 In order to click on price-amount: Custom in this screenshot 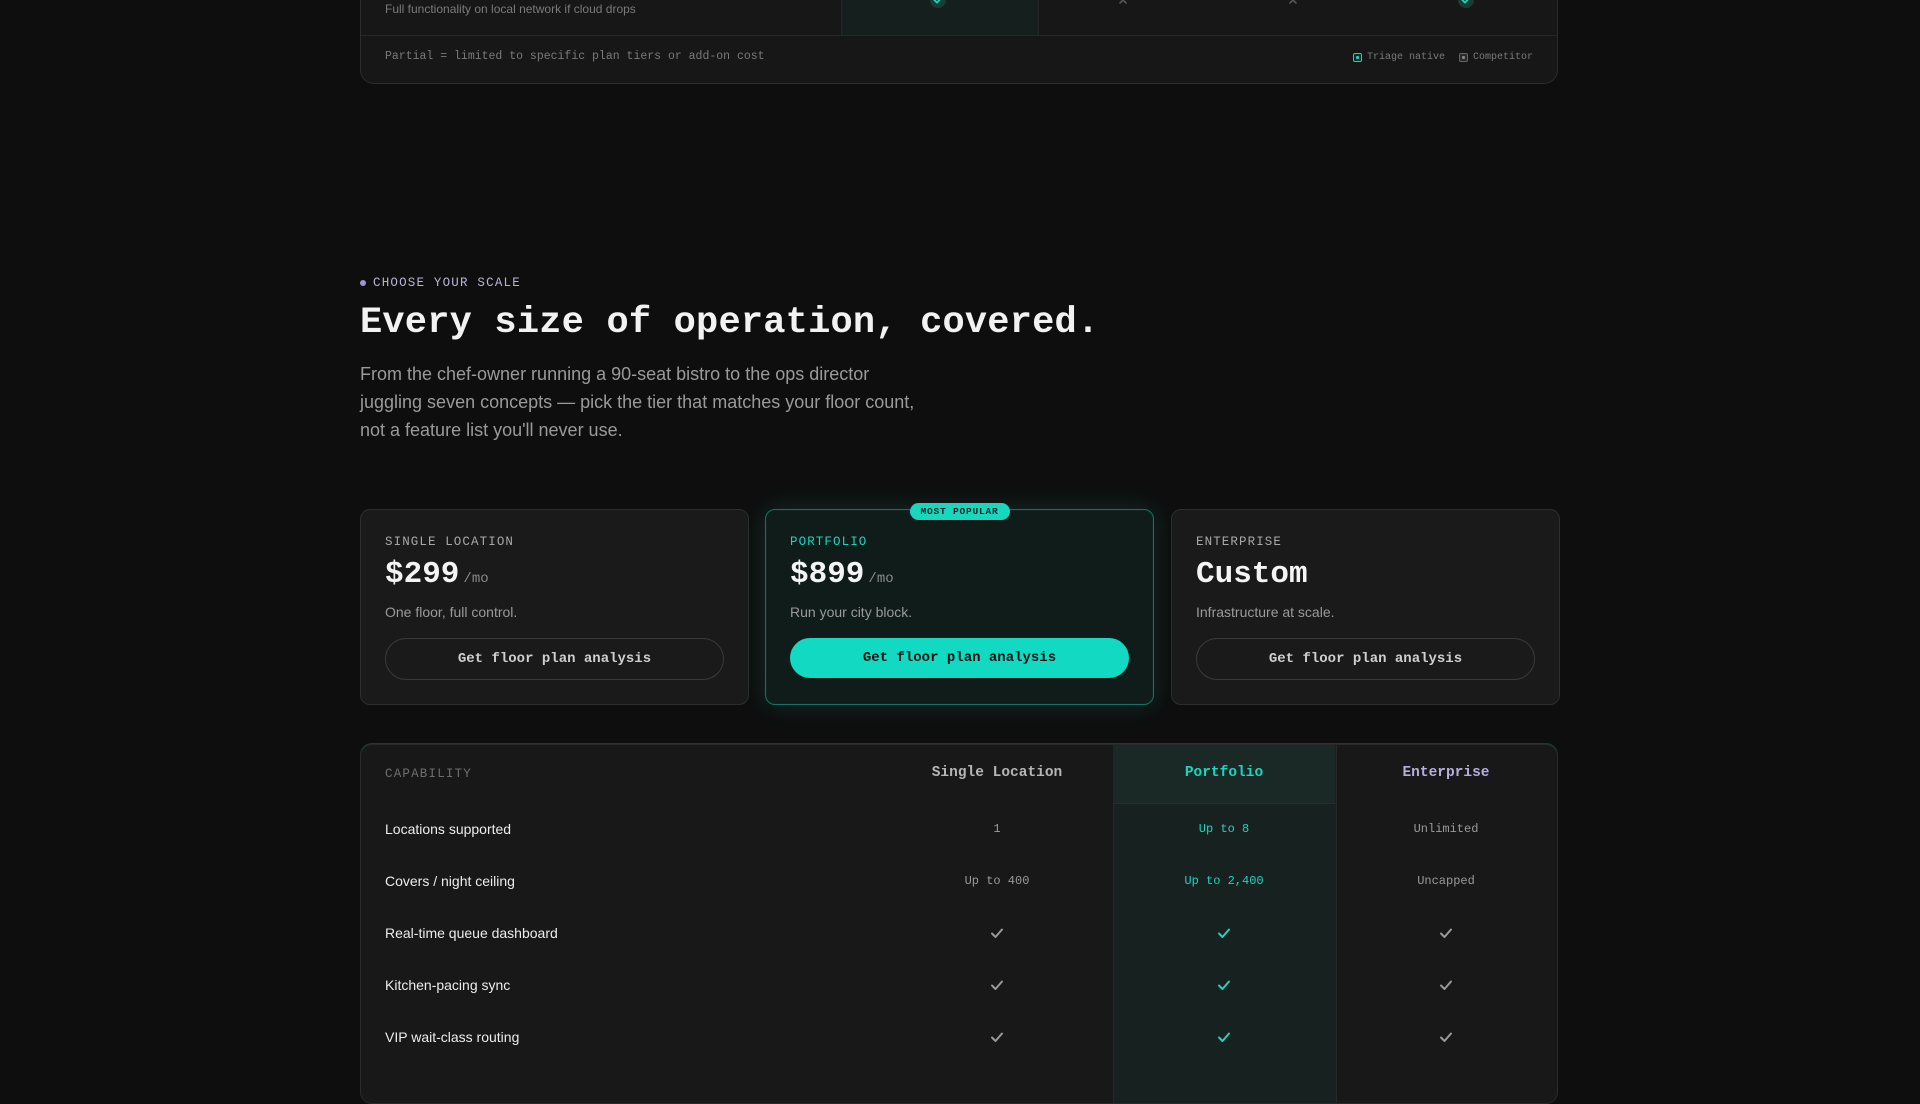, I will do `click(1252, 574)`.